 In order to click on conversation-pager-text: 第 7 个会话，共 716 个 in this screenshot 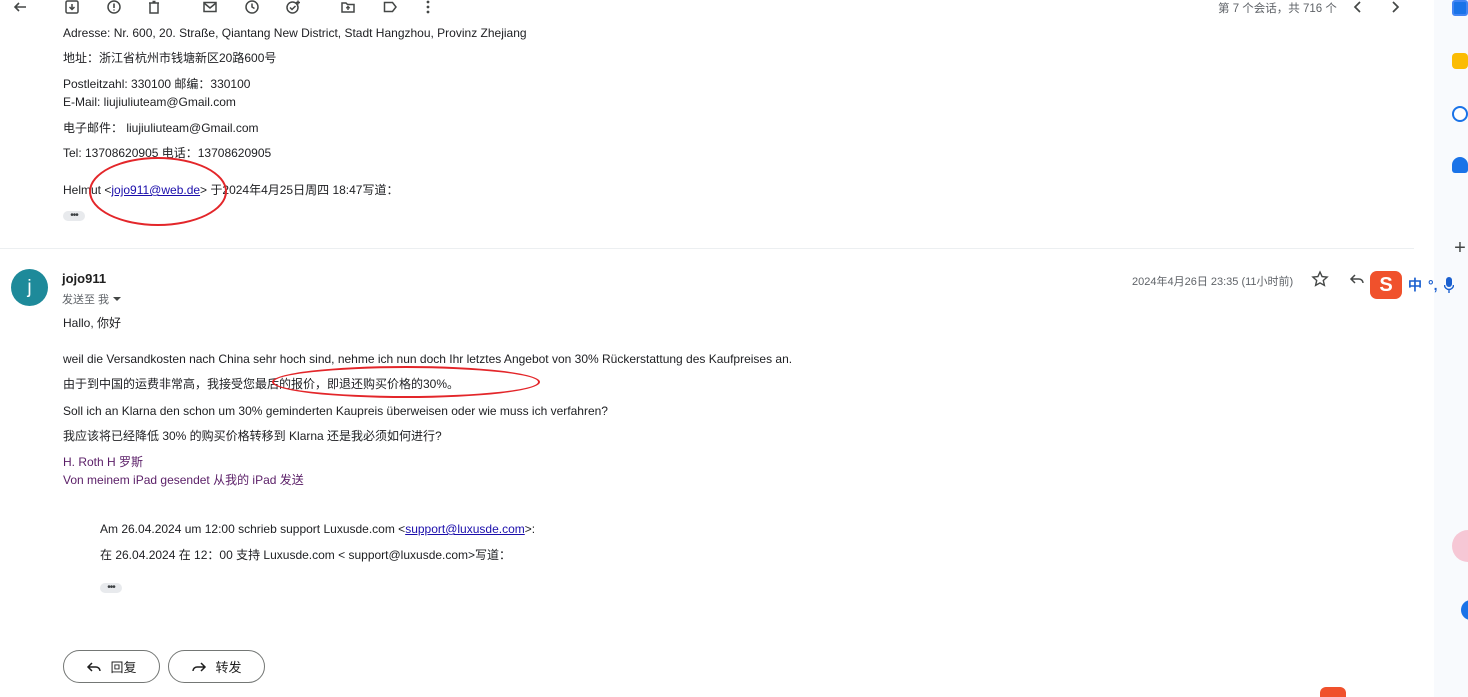, I will do `click(1277, 9)`.